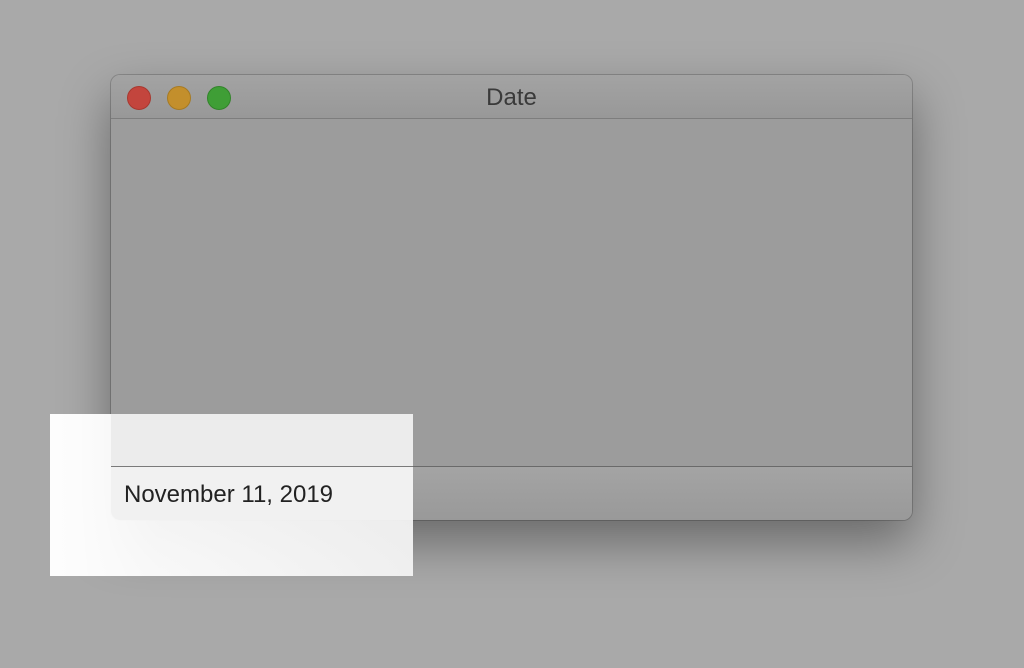 This screenshot has width=1024, height=668. What do you see at coordinates (511, 493) in the screenshot?
I see `status-bar: November 11, 2019` at bounding box center [511, 493].